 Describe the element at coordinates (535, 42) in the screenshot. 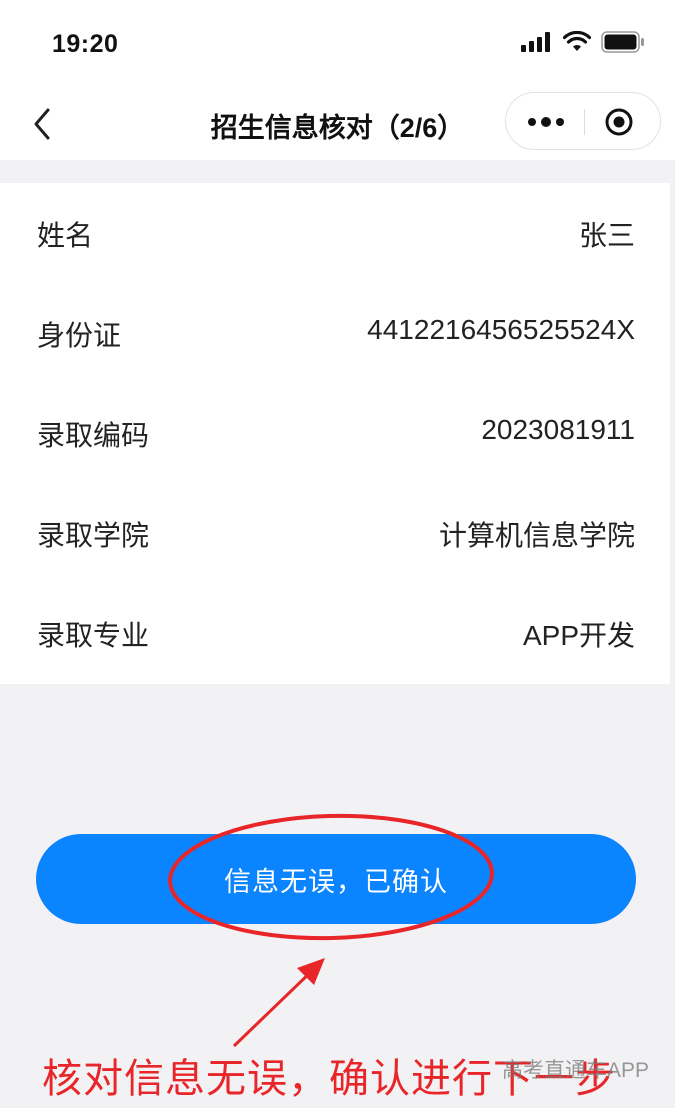

I see `signal-icon` at that location.